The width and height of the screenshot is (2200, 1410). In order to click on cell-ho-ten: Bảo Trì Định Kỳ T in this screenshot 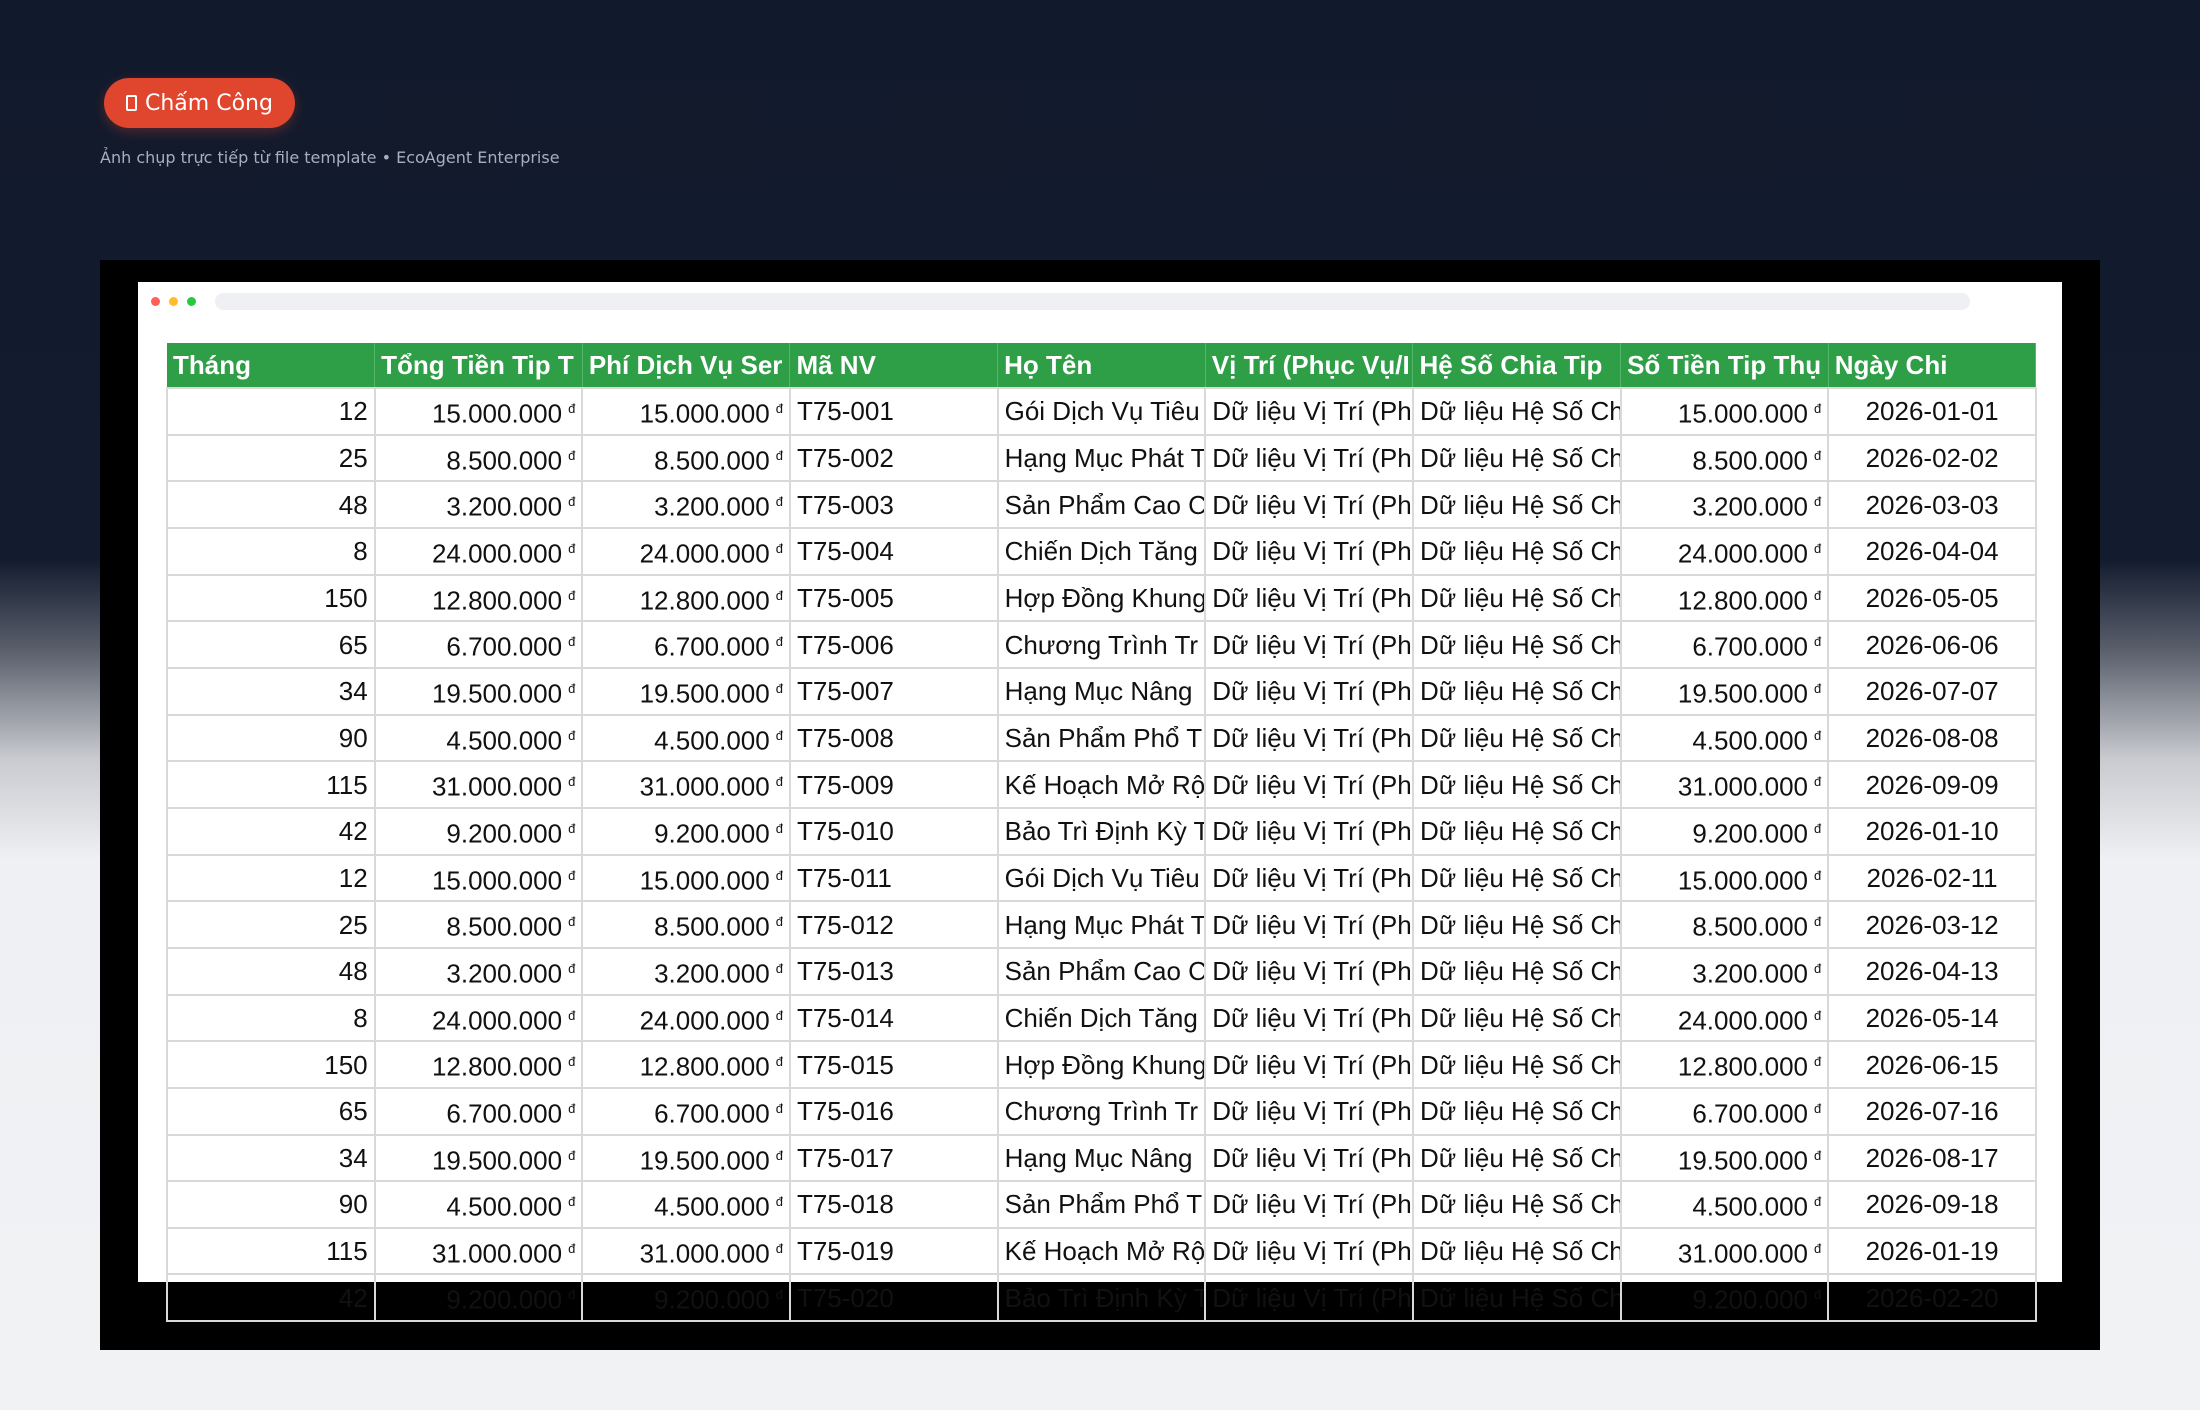, I will do `click(1101, 831)`.